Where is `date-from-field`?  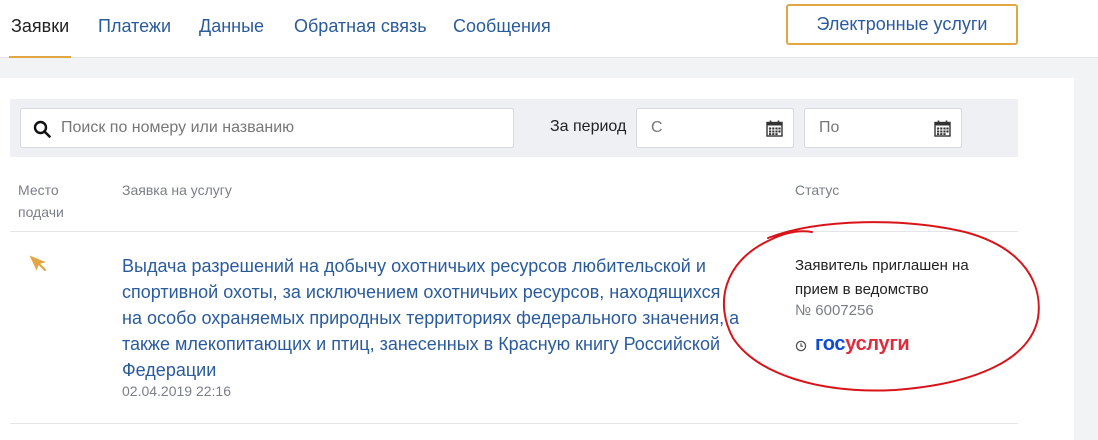
date-from-field is located at coordinates (715, 128).